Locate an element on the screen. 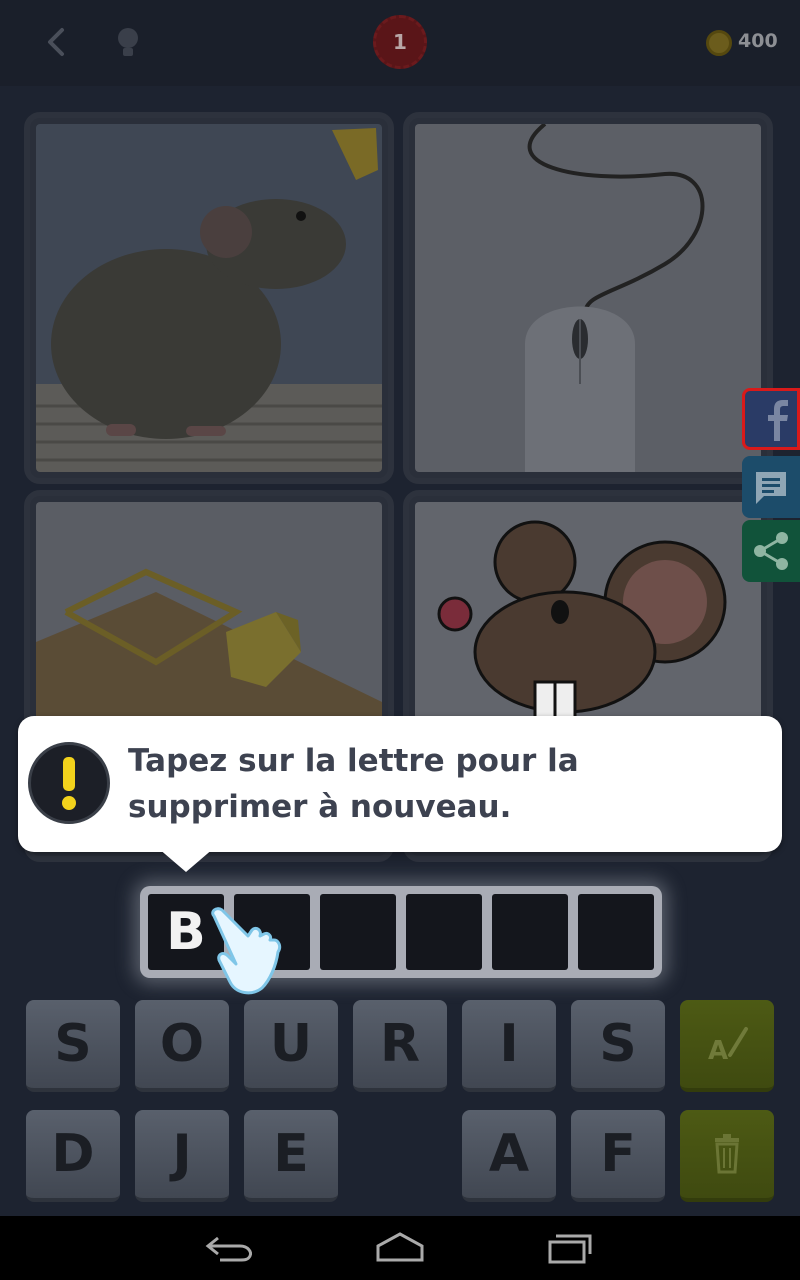 This screenshot has width=800, height=1280. letter-key: D is located at coordinates (73, 1156).